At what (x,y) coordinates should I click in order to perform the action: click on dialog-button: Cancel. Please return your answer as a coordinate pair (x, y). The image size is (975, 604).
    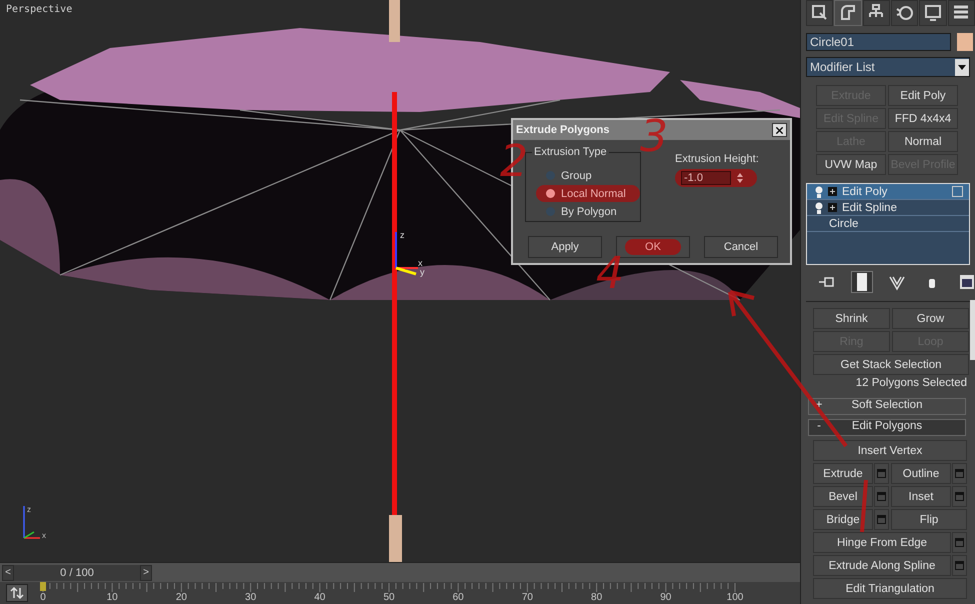
    Looking at the image, I should click on (741, 247).